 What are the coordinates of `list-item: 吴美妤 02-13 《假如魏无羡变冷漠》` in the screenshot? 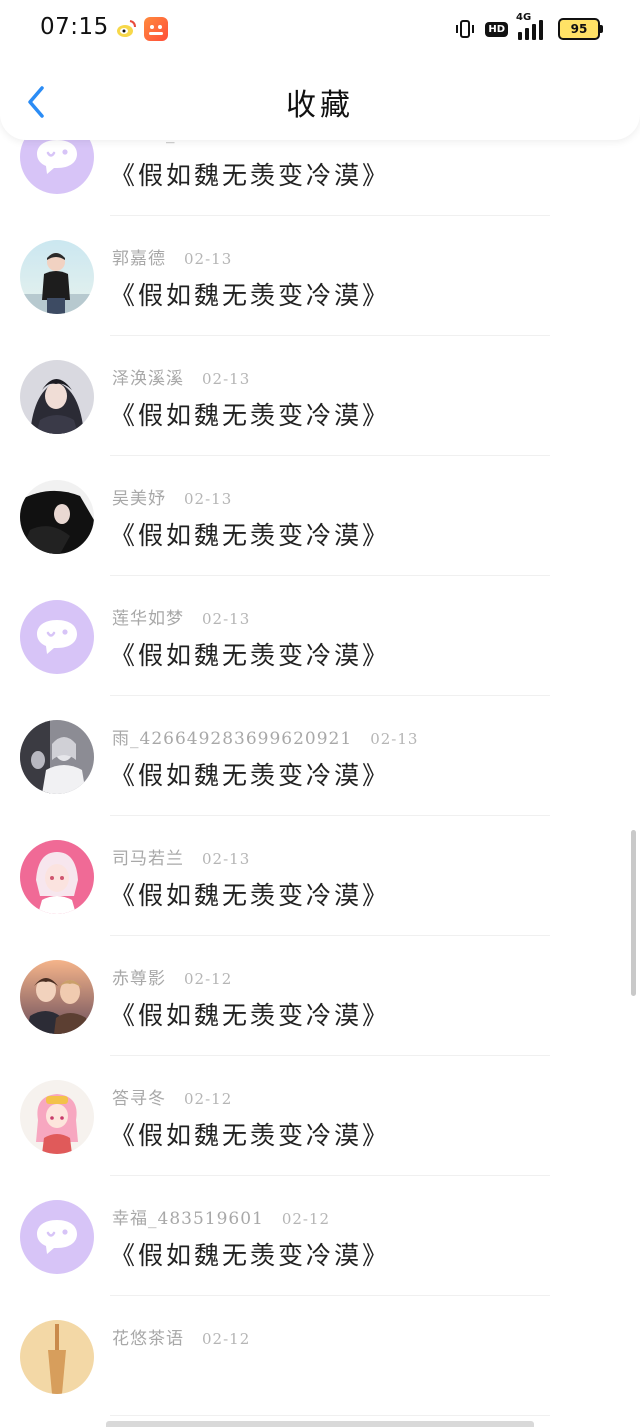 It's located at (320, 516).